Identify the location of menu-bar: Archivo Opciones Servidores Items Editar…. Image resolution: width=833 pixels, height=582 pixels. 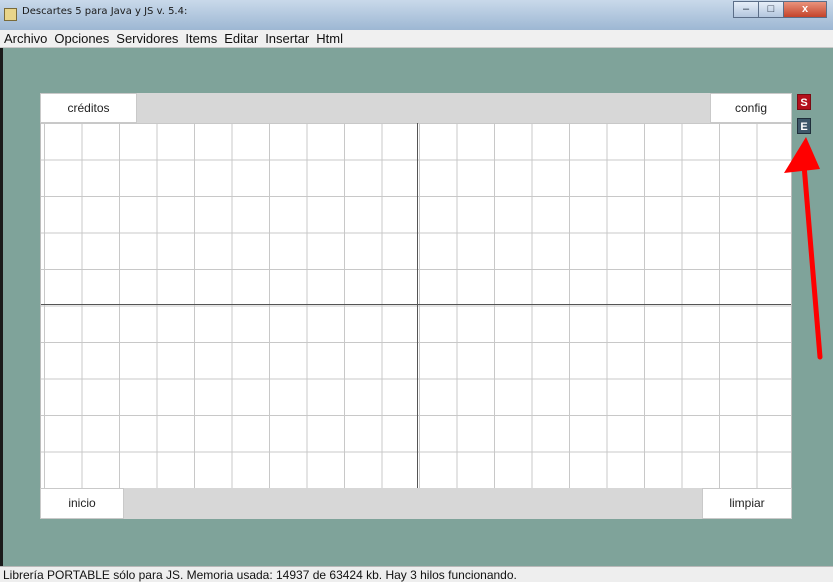
(416, 39).